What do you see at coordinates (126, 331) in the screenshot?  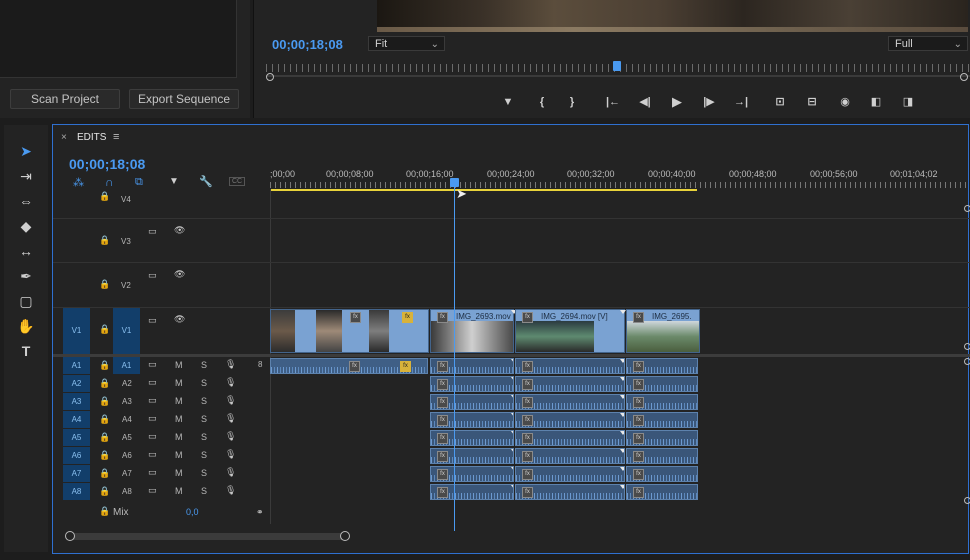 I see `track-target-v1: V1` at bounding box center [126, 331].